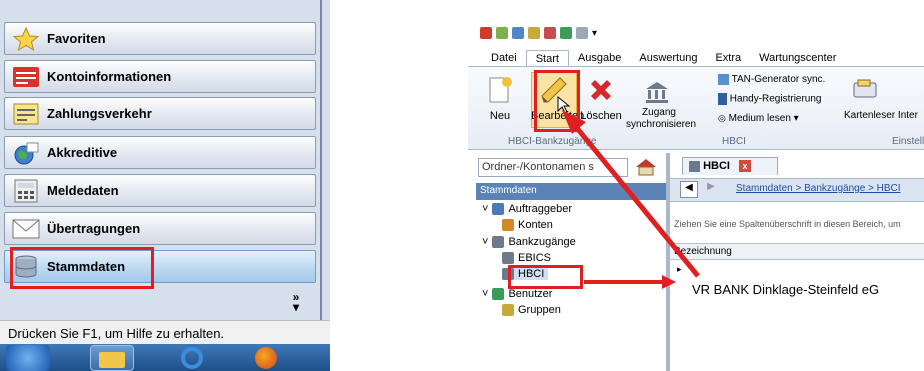 The width and height of the screenshot is (924, 371). I want to click on tree-label: EBICS, so click(535, 258).